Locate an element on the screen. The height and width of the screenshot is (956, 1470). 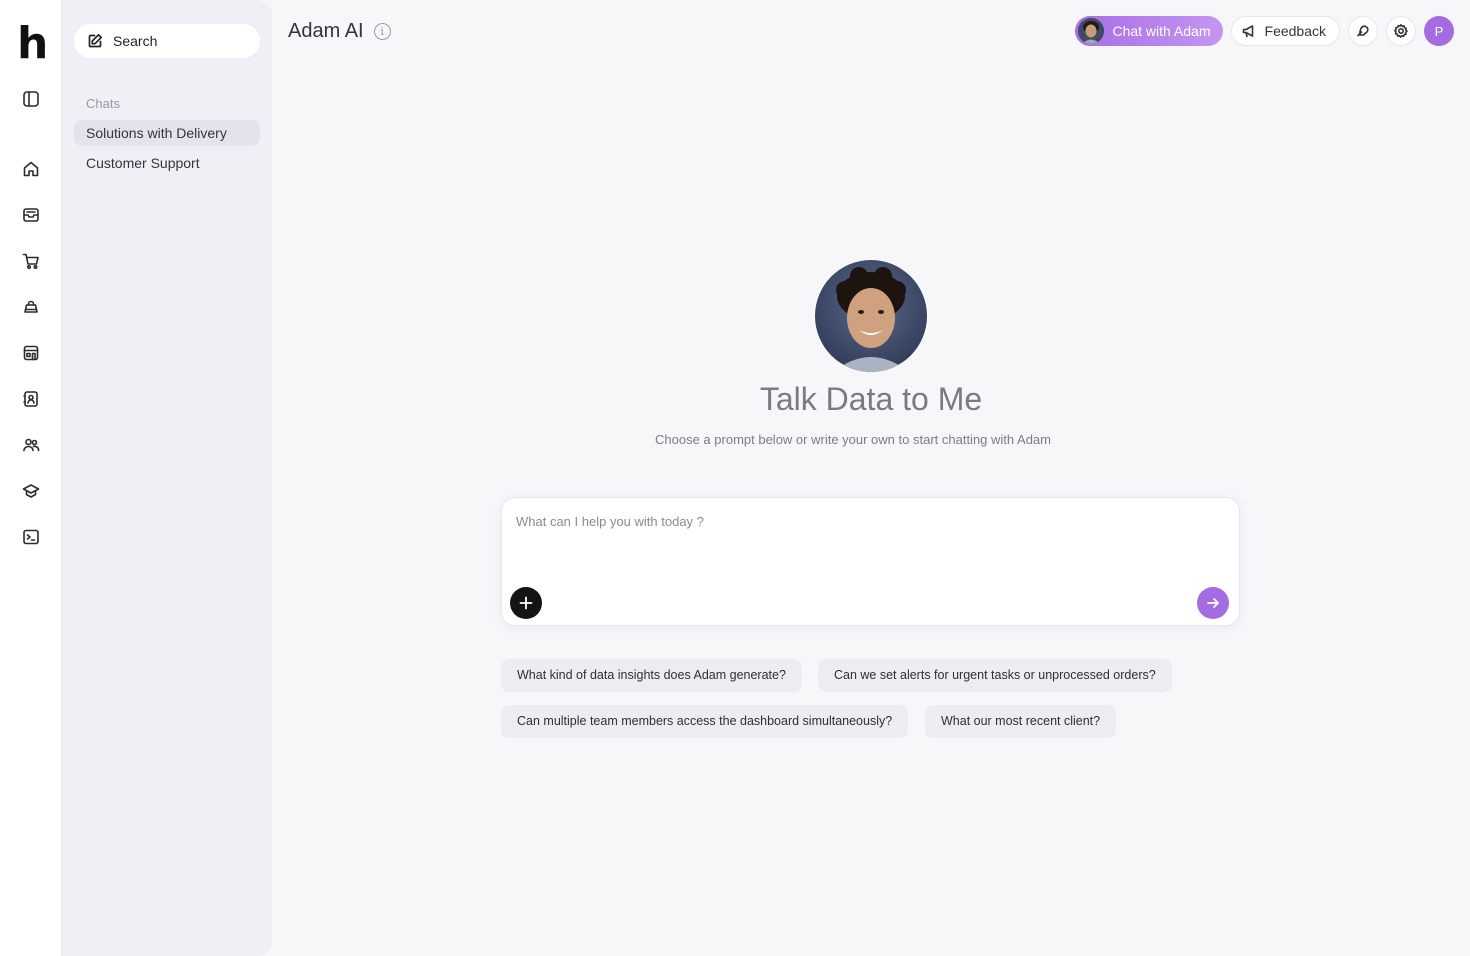
brand-logo: h is located at coordinates (32, 44).